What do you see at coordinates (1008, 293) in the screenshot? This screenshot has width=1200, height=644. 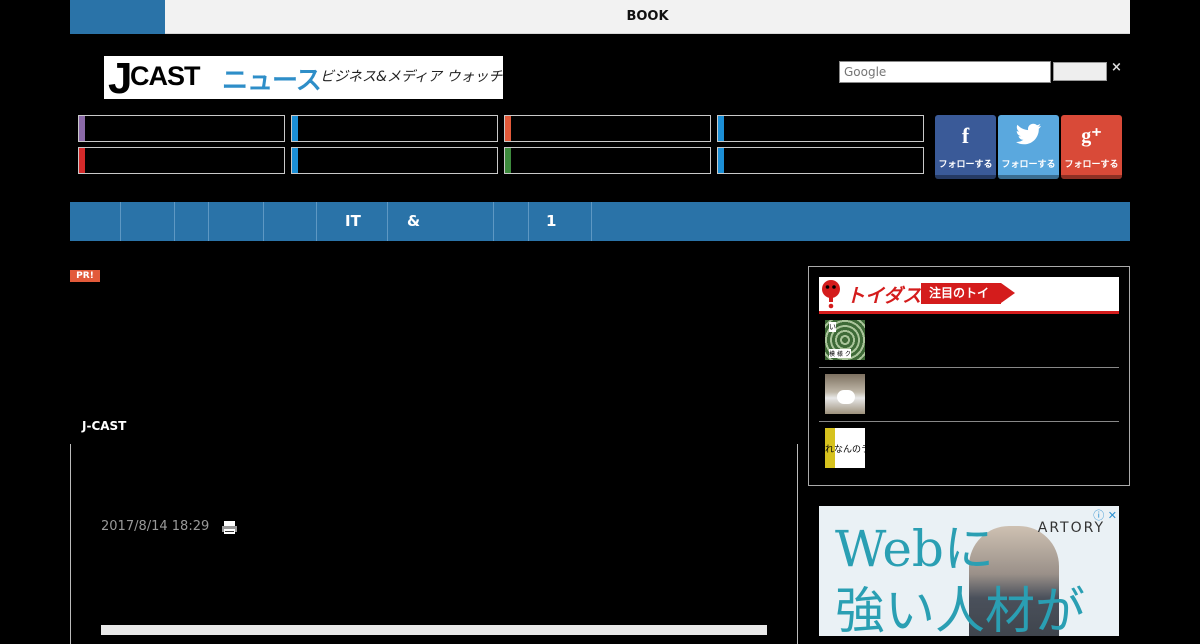 I see `badge-arrow-icon` at bounding box center [1008, 293].